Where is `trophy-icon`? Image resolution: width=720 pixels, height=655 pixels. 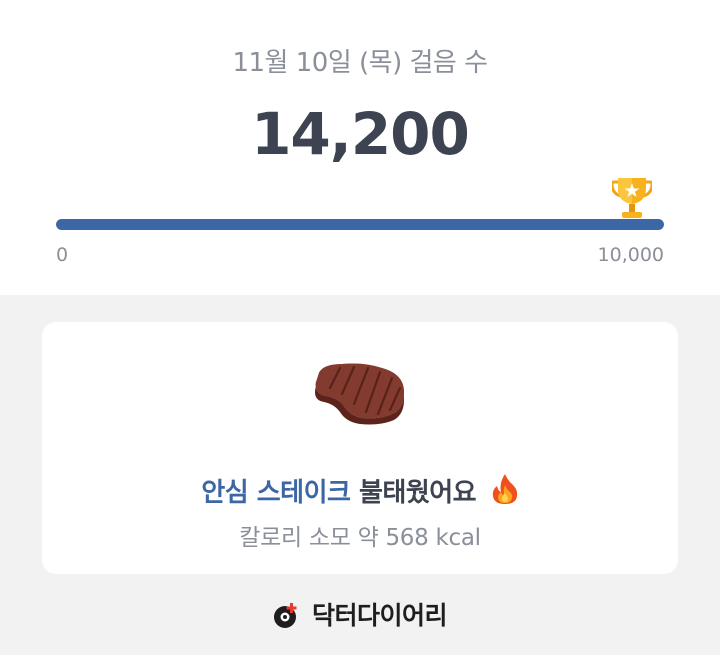 trophy-icon is located at coordinates (632, 198).